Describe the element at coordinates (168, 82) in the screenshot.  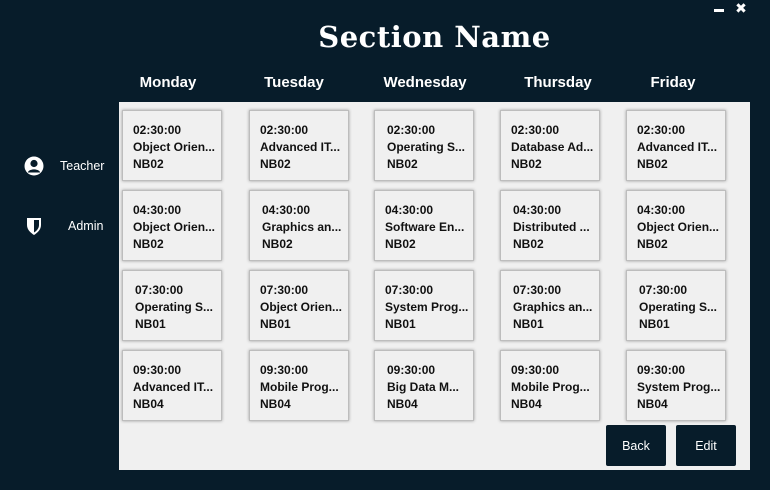
I see `day-header: Monday` at that location.